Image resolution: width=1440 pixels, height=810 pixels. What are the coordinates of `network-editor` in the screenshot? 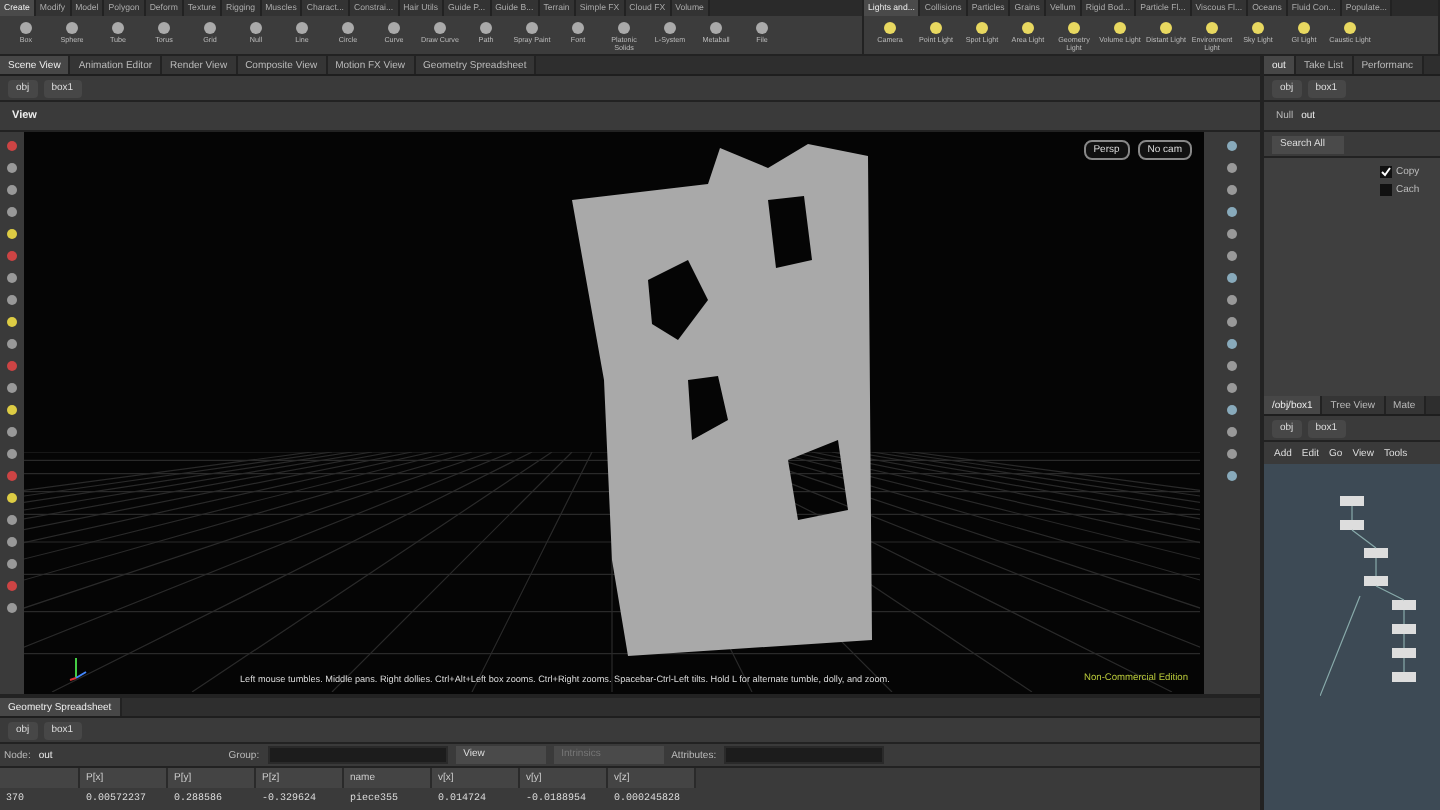 It's located at (1352, 637).